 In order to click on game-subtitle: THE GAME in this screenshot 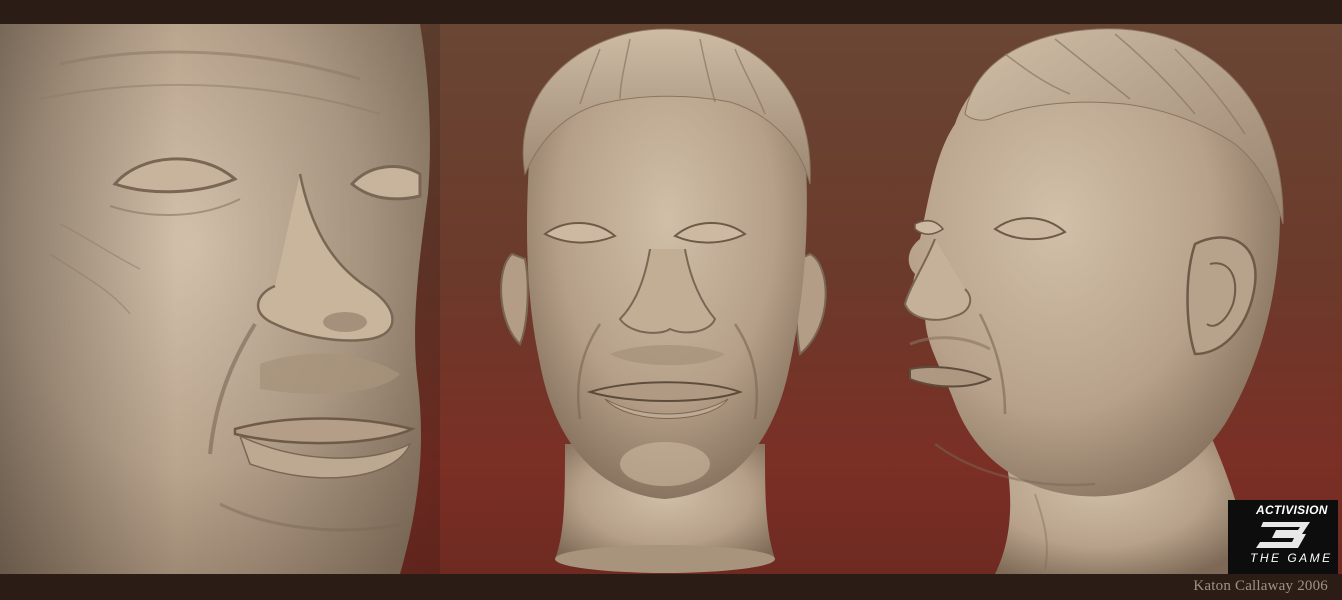, I will do `click(1291, 558)`.